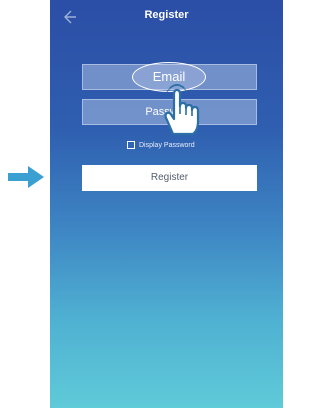 This screenshot has height=408, width=320. What do you see at coordinates (180, 109) in the screenshot?
I see `tap-hand-icon` at bounding box center [180, 109].